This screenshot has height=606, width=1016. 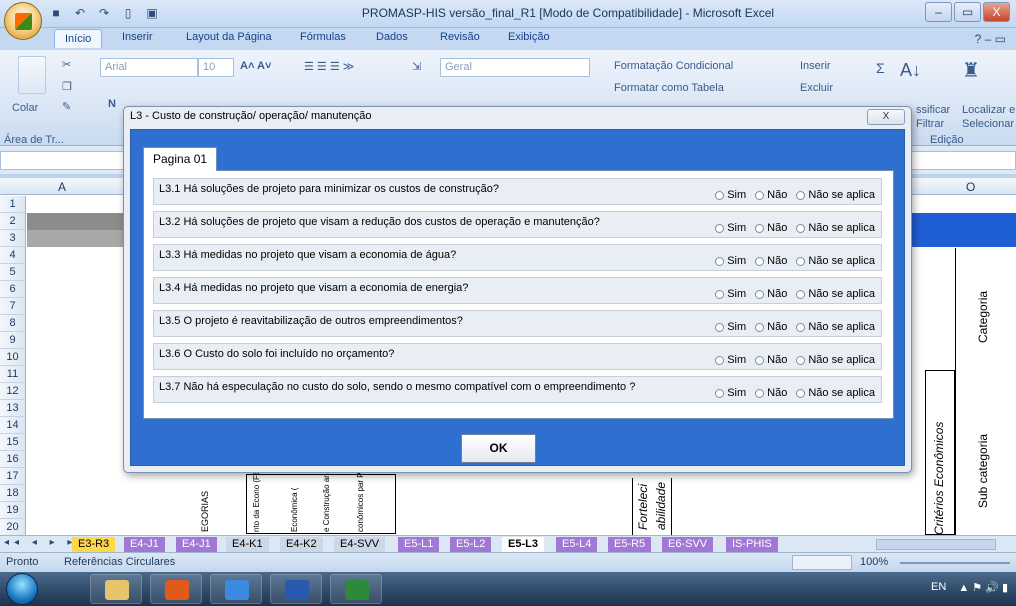 I want to click on wrap-text-icon: ⇲, so click(x=416, y=66).